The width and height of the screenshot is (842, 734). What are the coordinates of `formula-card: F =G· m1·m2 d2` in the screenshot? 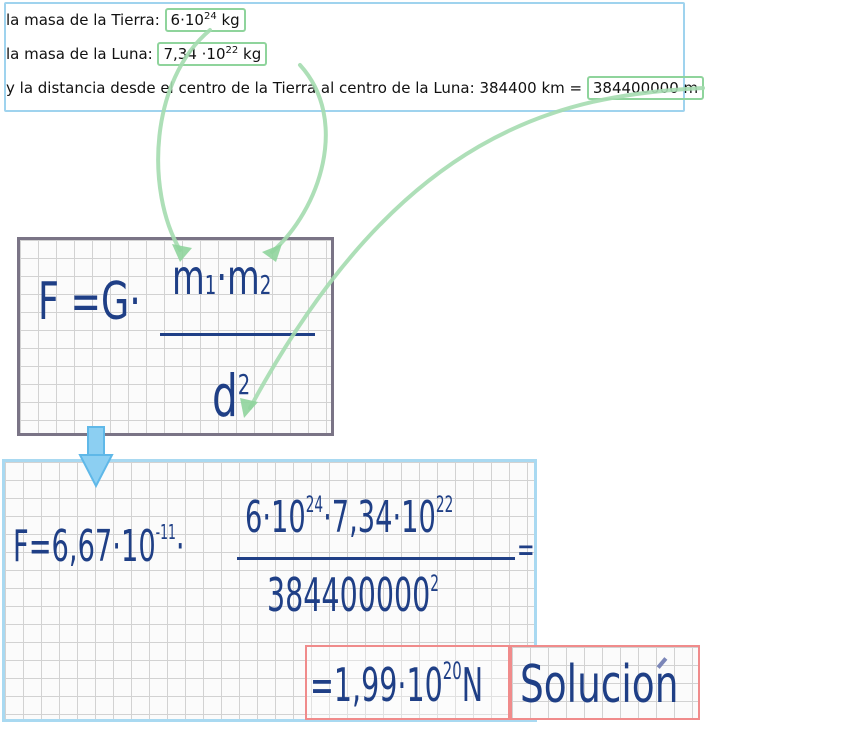 It's located at (175, 336).